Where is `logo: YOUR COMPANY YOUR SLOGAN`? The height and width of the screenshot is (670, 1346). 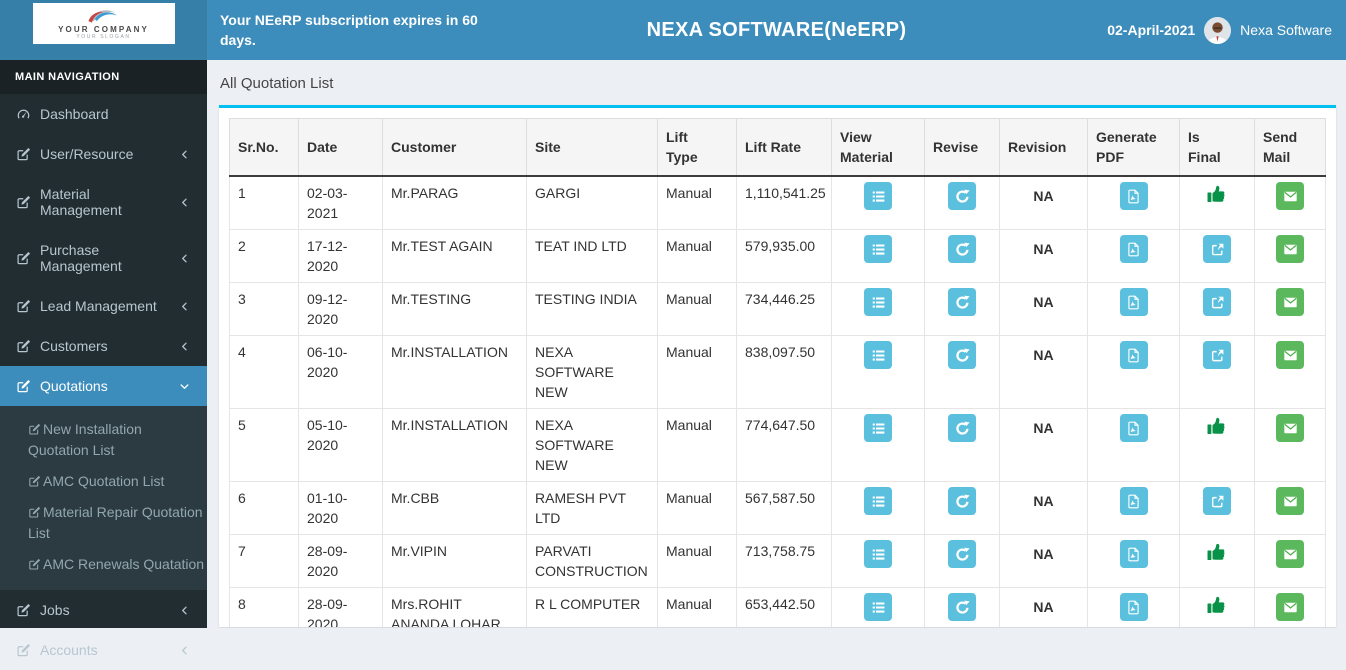
logo: YOUR COMPANY YOUR SLOGAN is located at coordinates (103, 30).